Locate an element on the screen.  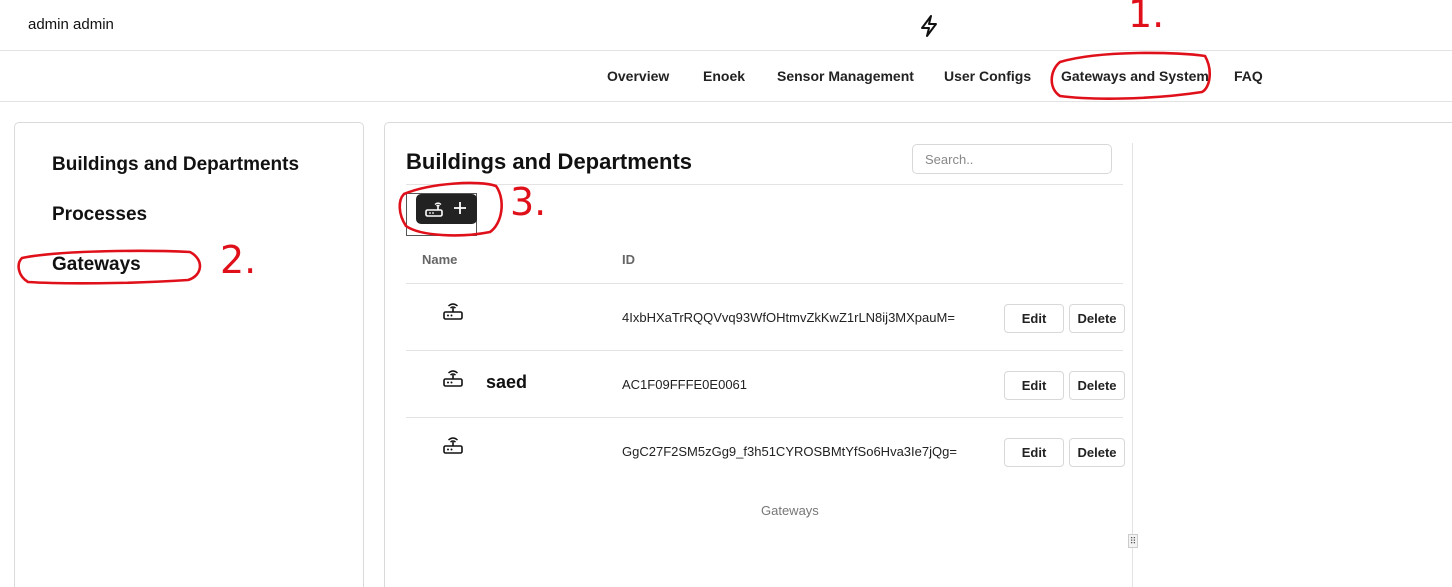
page-title: Buildings and Departments is located at coordinates (549, 161).